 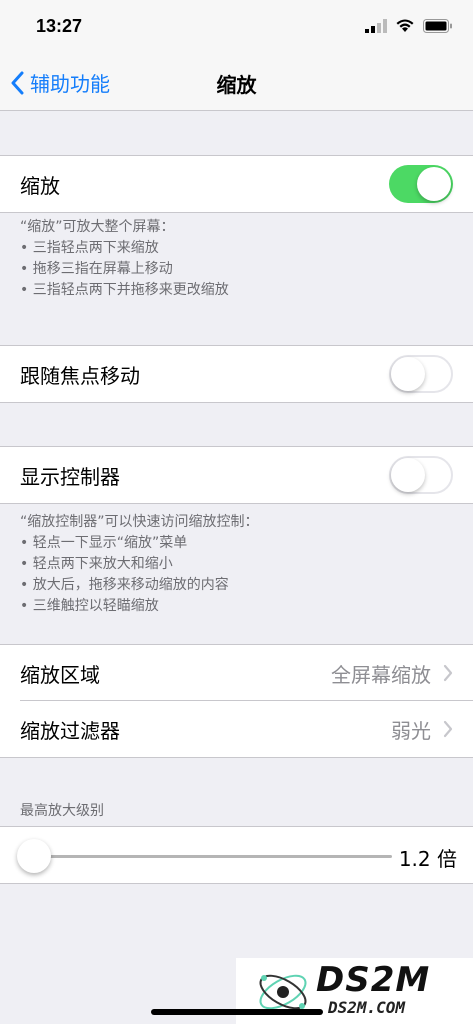 What do you see at coordinates (235, 585) in the screenshot?
I see `footnote-item: 放大后，拖移来移动缩放的内容` at bounding box center [235, 585].